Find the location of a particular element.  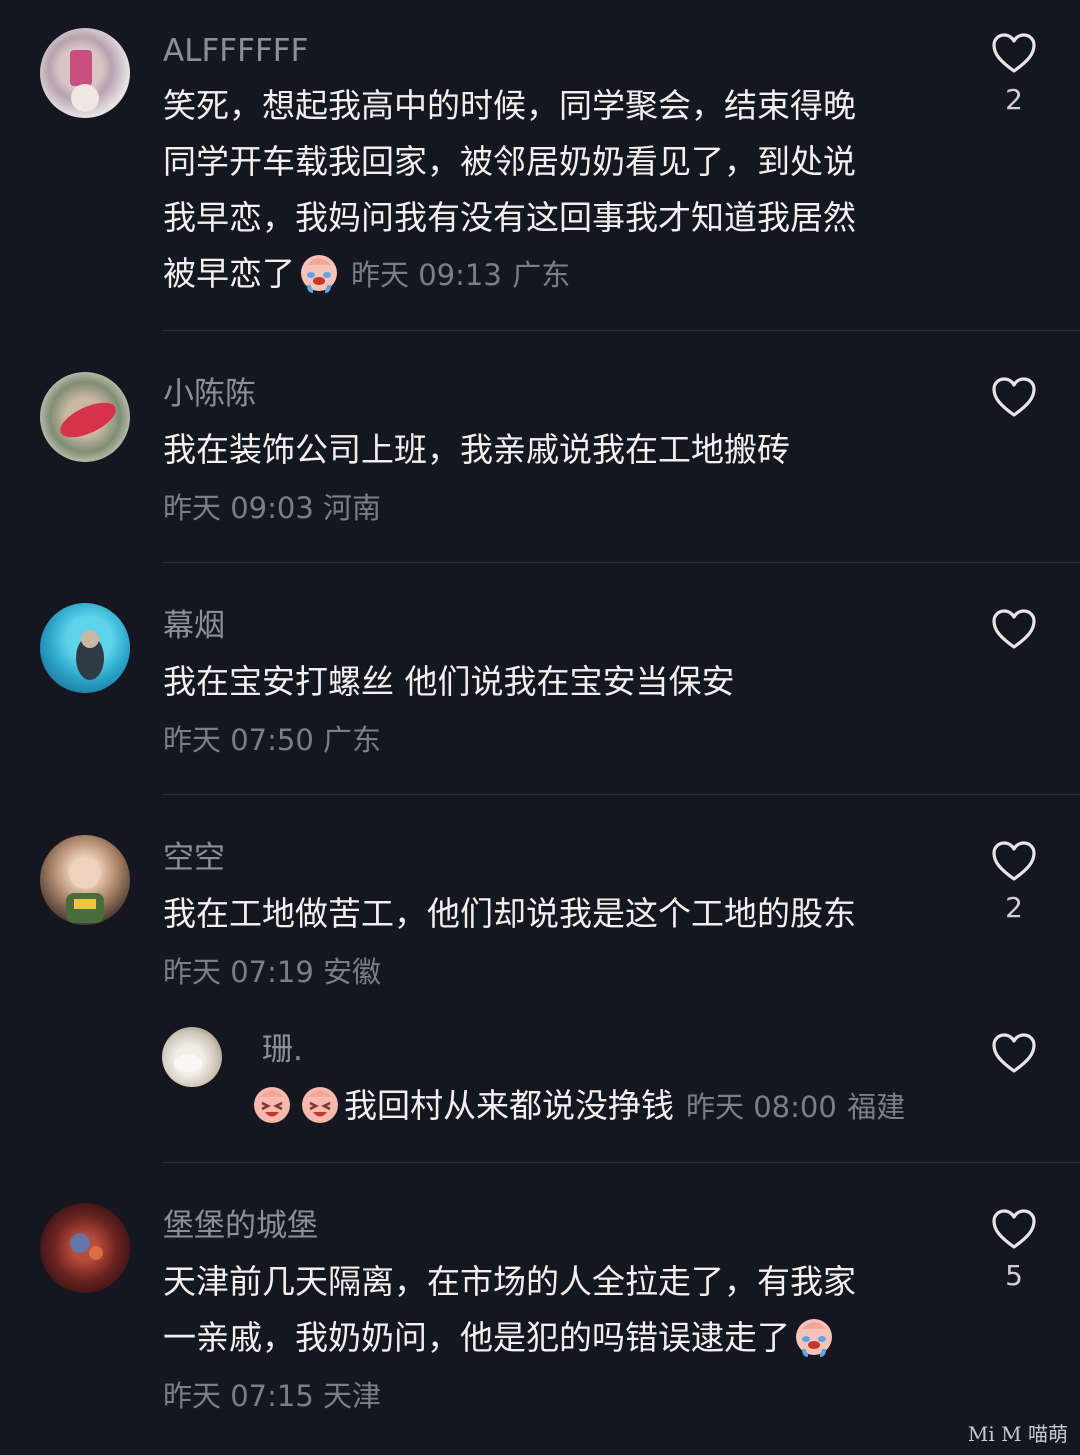

reply-like-button is located at coordinates (1014, 1058).